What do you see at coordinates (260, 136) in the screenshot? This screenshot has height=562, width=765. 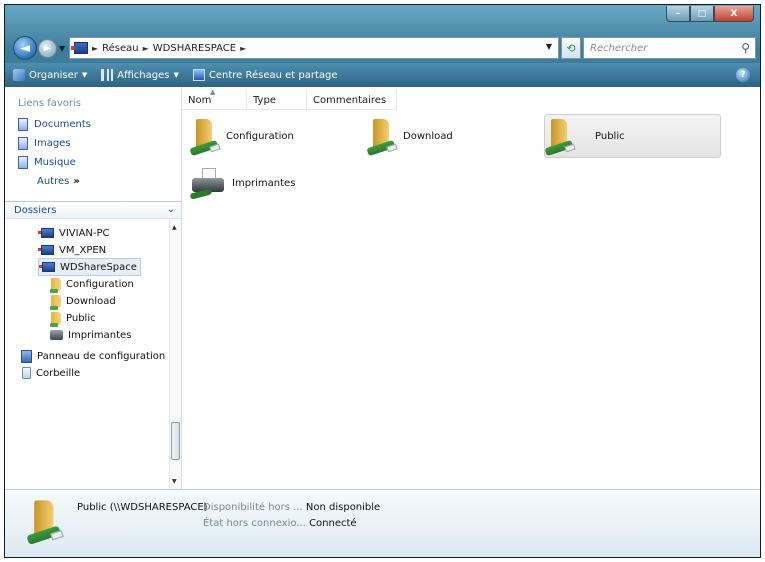 I see `file-item-label: Configuration` at bounding box center [260, 136].